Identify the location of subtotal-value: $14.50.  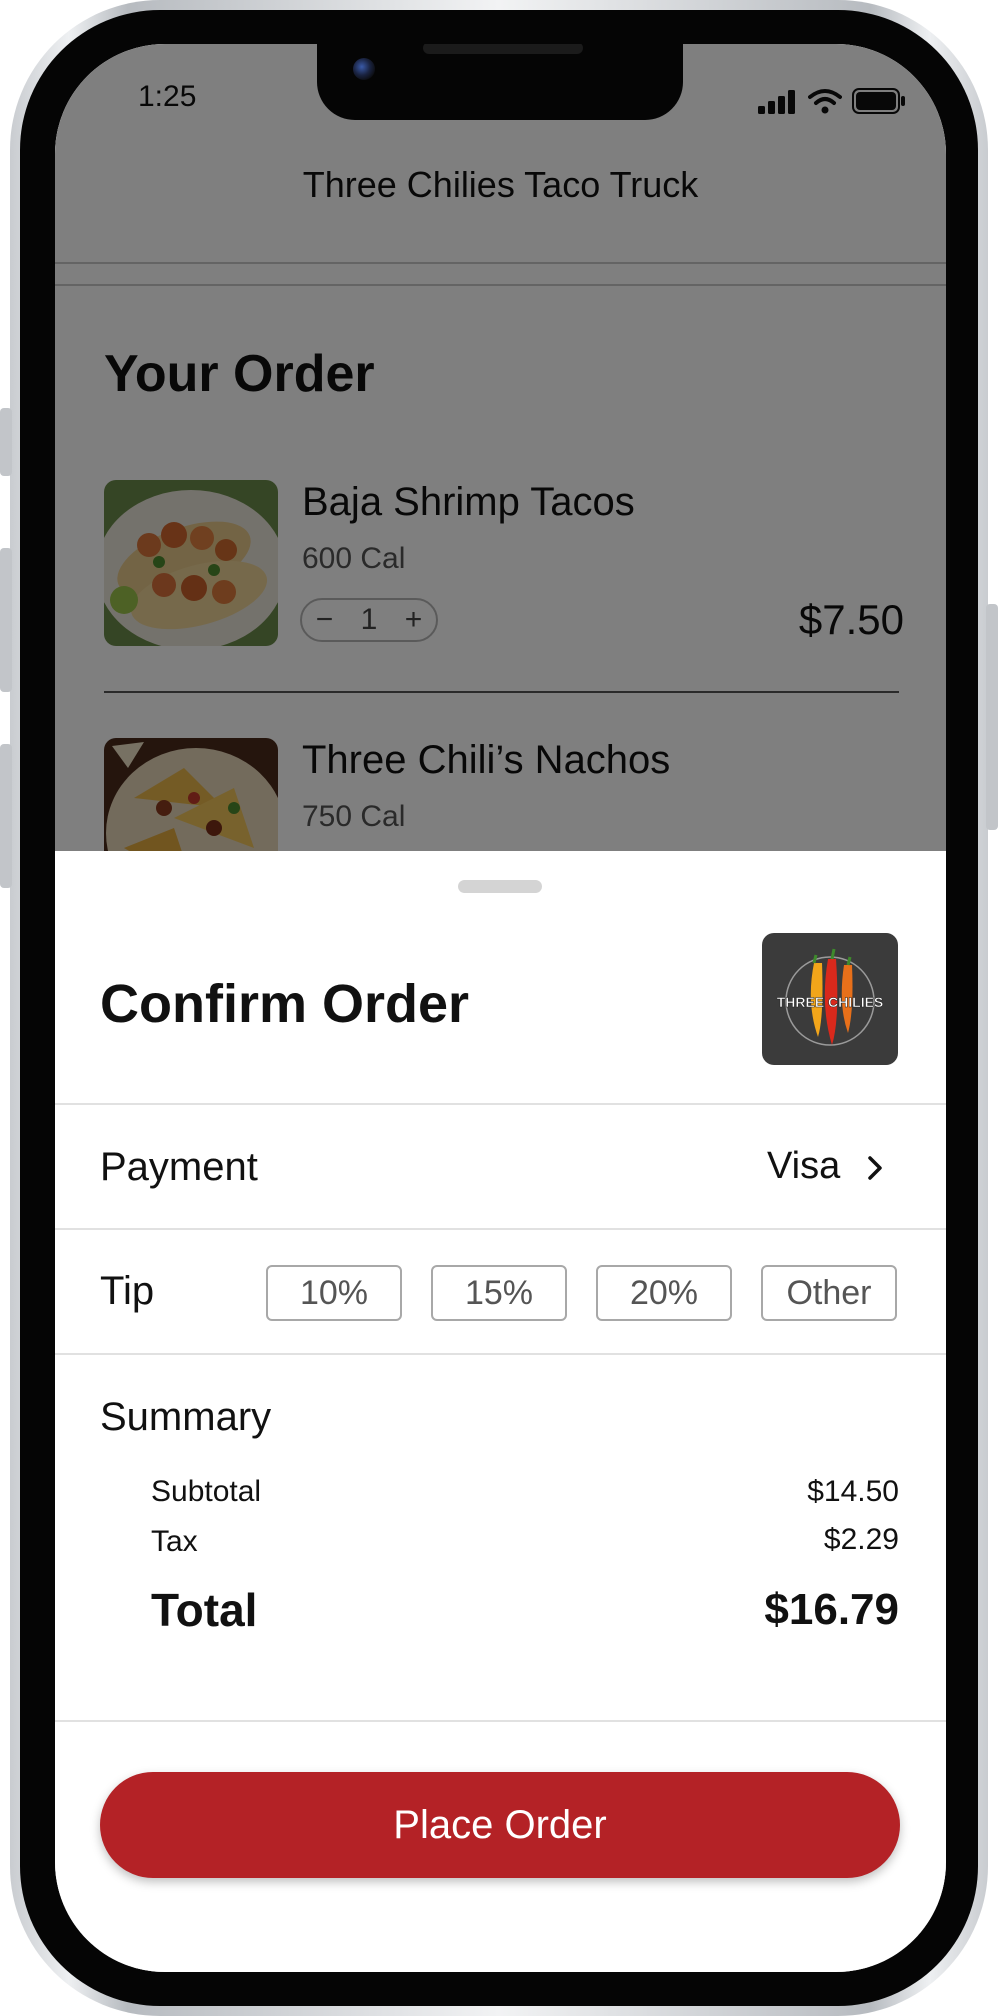
(853, 1491).